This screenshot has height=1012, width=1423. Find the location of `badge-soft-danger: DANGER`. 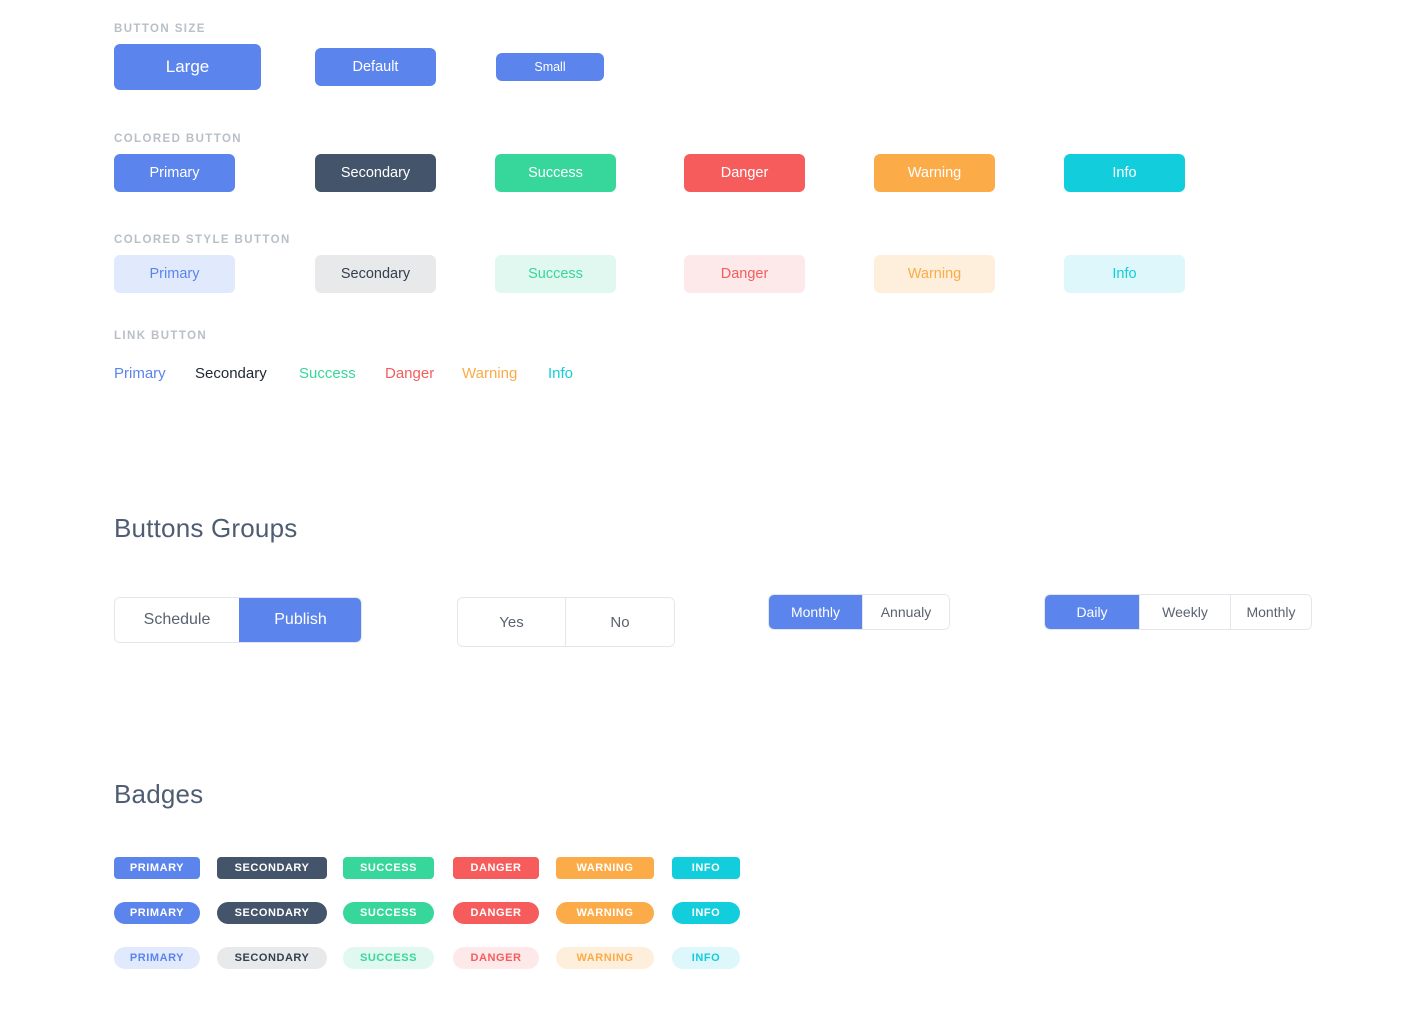

badge-soft-danger: DANGER is located at coordinates (496, 958).